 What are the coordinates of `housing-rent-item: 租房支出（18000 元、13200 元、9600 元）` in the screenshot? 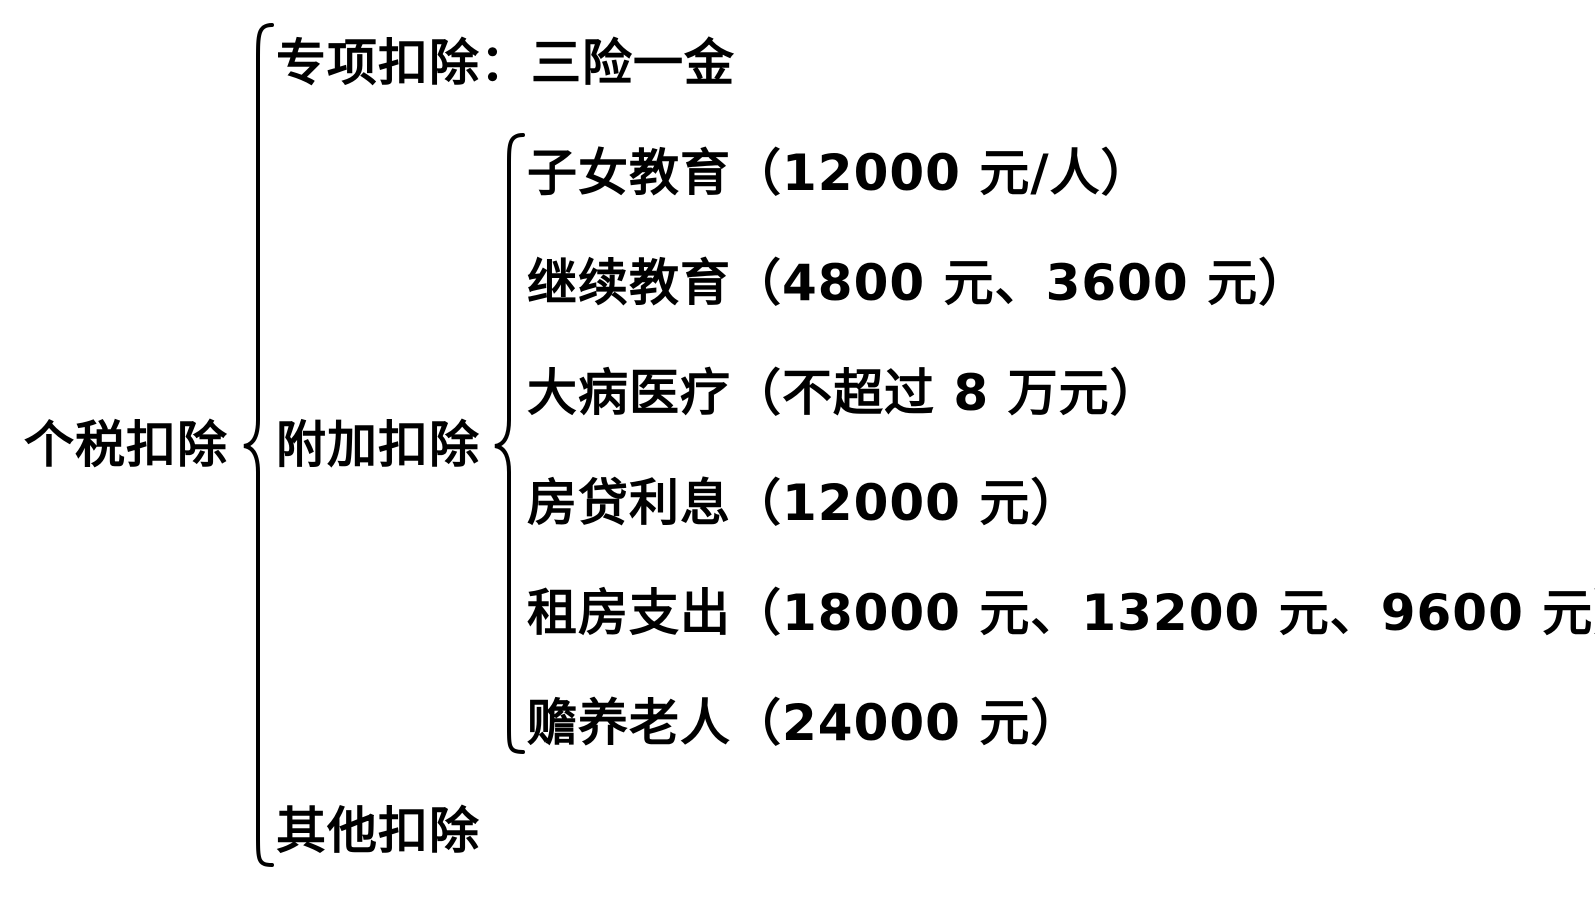 It's located at (1061, 613).